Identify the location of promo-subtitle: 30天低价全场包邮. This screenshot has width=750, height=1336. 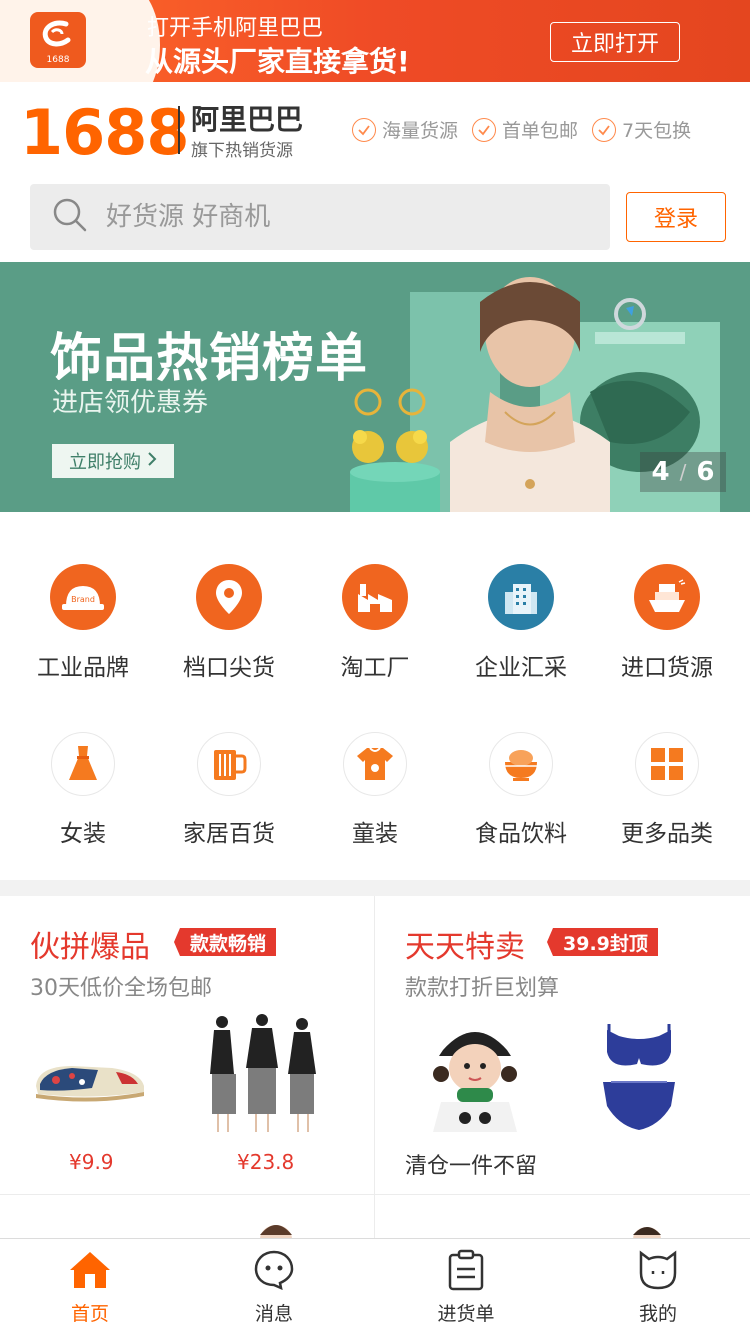
(121, 988).